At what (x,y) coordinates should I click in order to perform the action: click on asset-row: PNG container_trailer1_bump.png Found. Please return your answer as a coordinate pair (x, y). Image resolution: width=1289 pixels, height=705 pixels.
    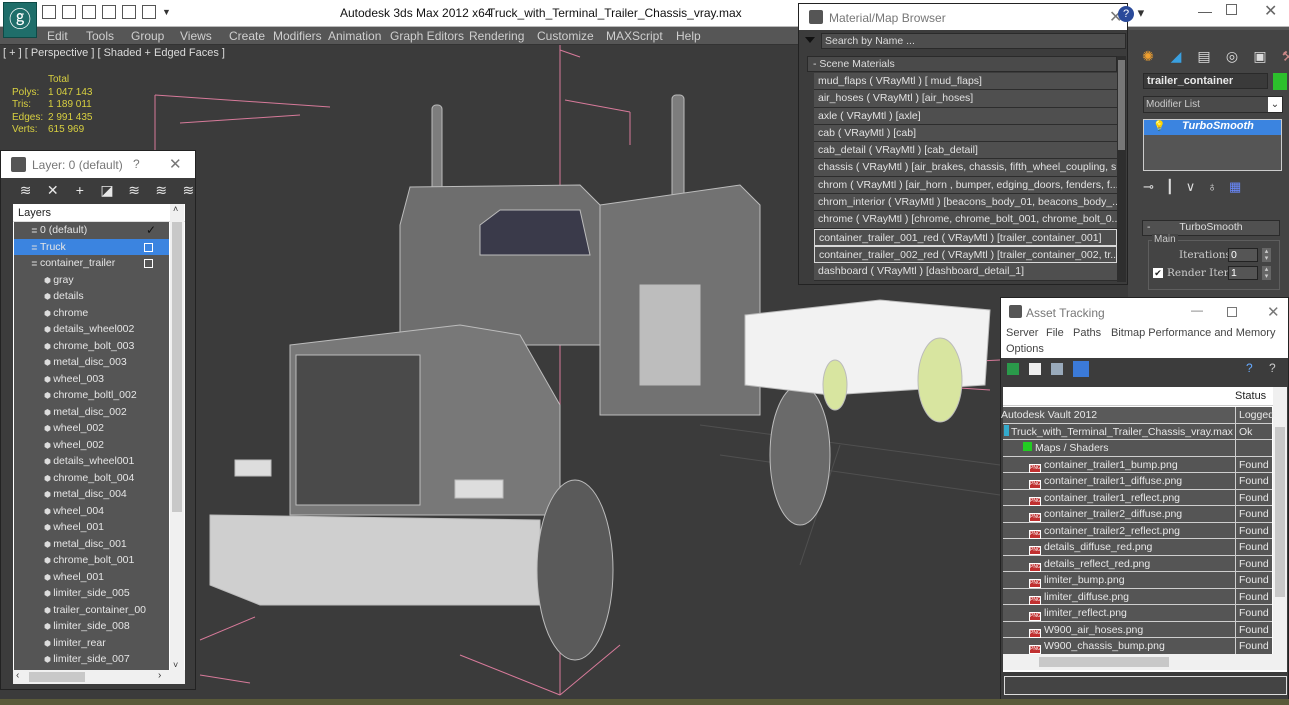
    Looking at the image, I should click on (1137, 464).